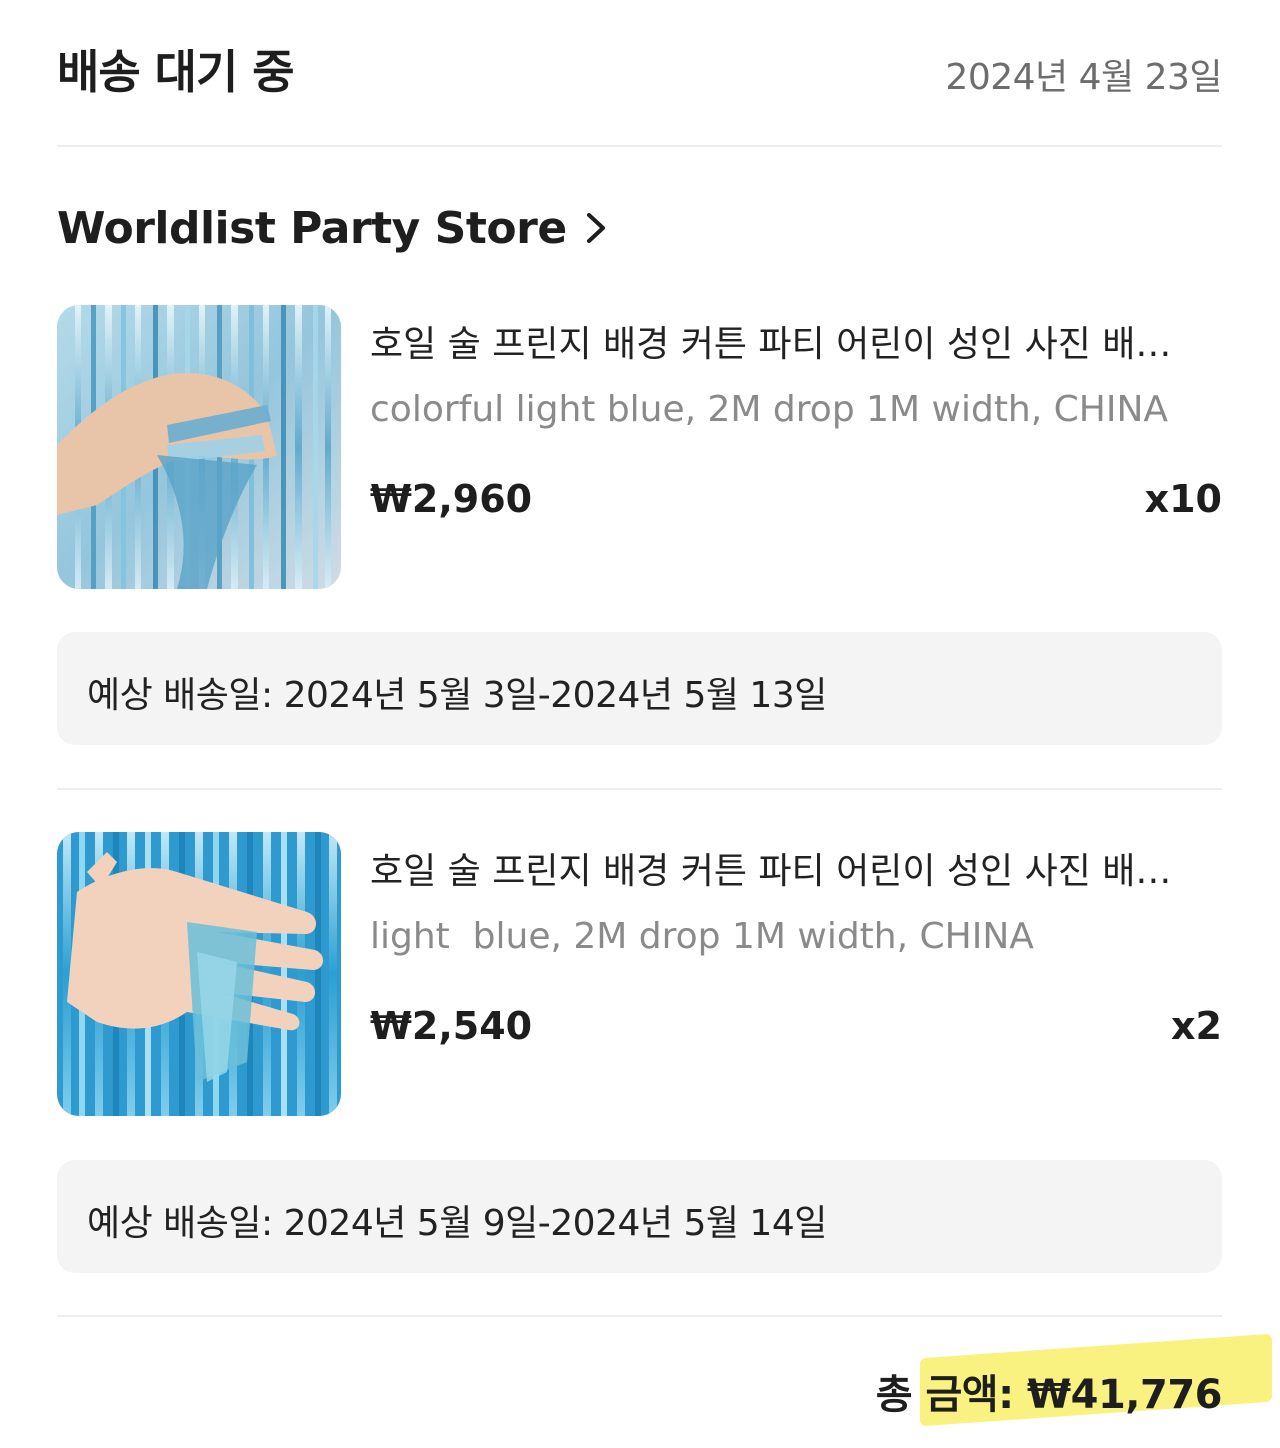 The image size is (1280, 1448). Describe the element at coordinates (1183, 499) in the screenshot. I see `item-quantity: x10` at that location.